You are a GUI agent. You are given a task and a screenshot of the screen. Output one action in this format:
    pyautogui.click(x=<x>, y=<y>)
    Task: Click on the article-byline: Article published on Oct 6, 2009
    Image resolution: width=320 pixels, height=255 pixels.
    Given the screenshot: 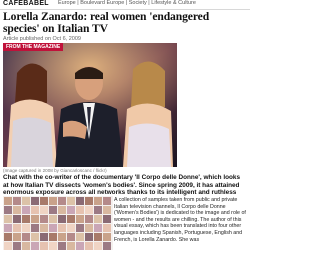 What is the action you would take?
    pyautogui.click(x=42, y=39)
    